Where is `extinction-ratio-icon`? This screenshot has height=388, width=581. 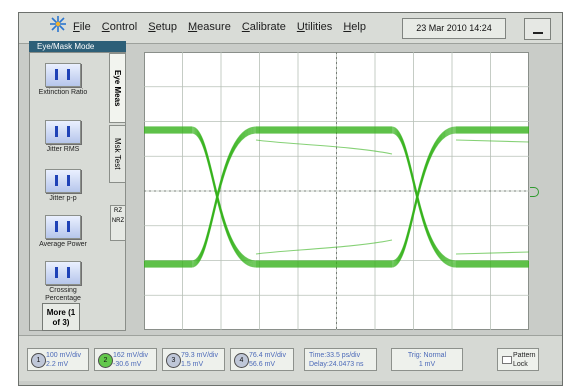
extinction-ratio-icon is located at coordinates (63, 75).